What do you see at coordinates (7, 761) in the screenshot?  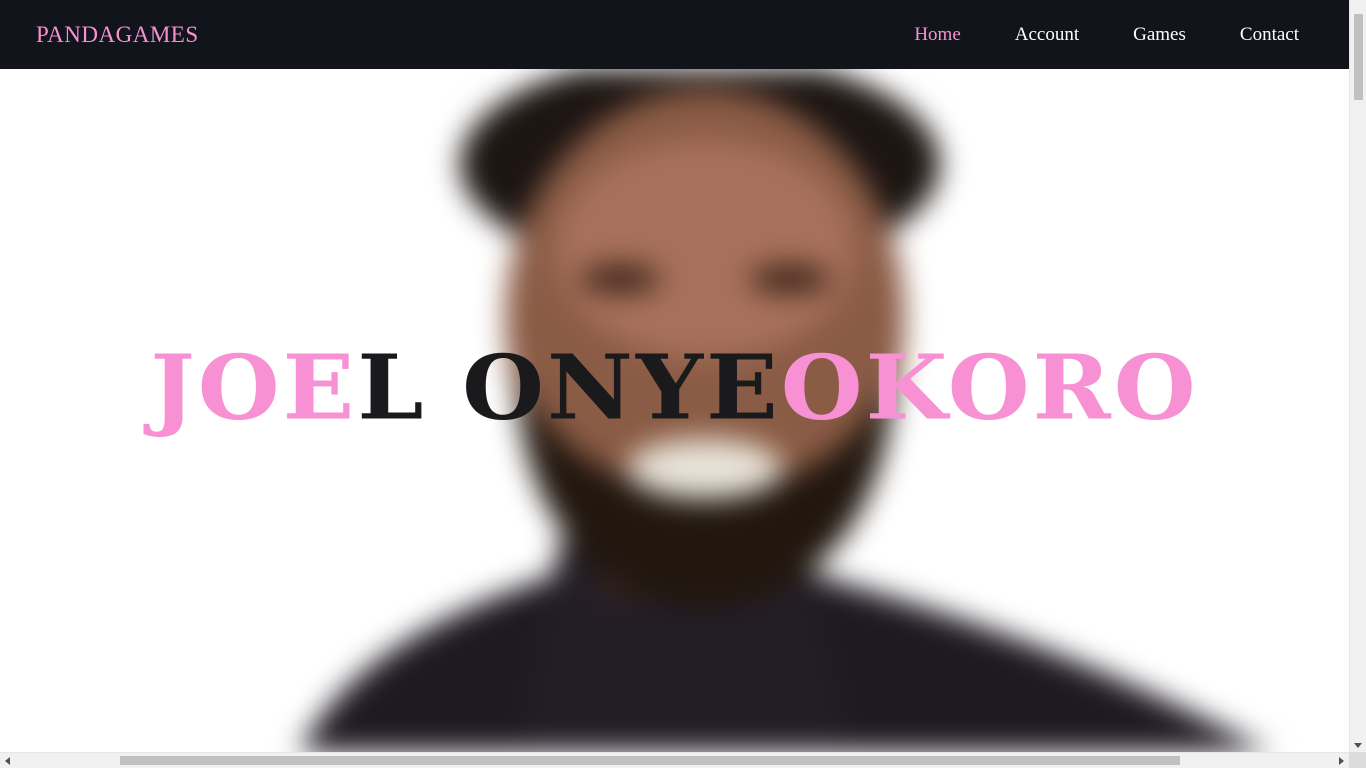 I see `chevron-left-icon` at bounding box center [7, 761].